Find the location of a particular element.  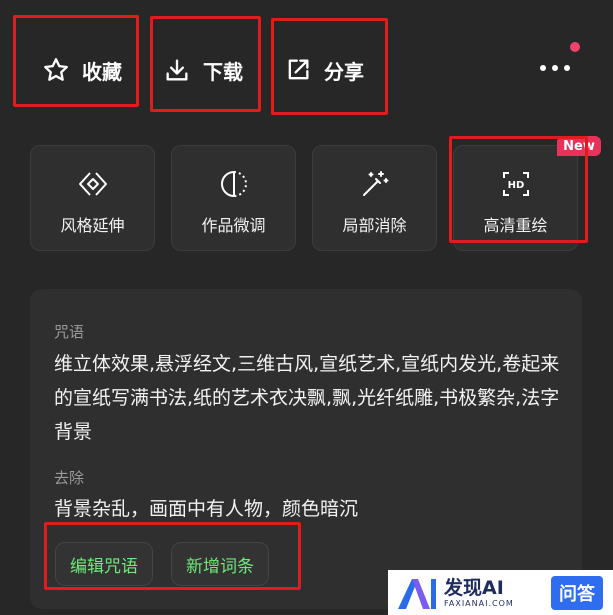

tool-partial-erase: 局部消除 is located at coordinates (374, 198).